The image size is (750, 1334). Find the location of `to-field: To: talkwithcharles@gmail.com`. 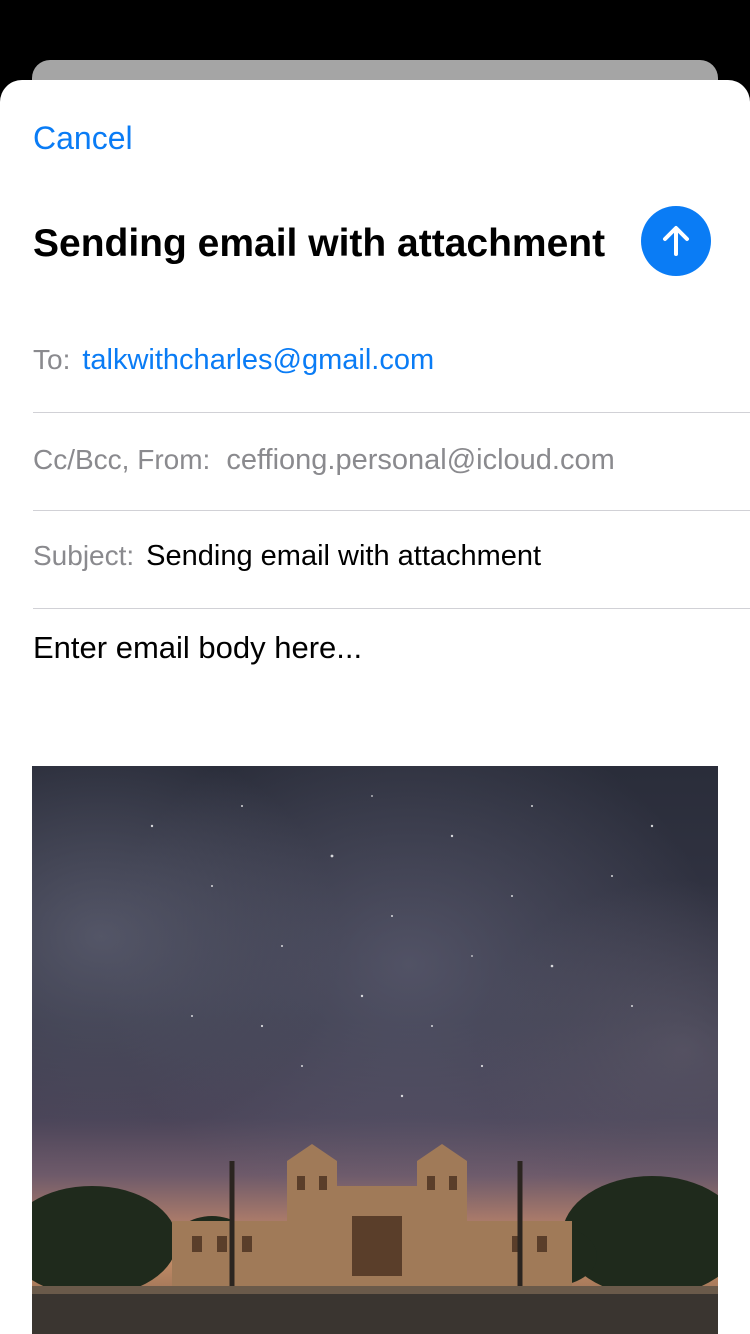

to-field: To: talkwithcharles@gmail.com is located at coordinates (391, 360).